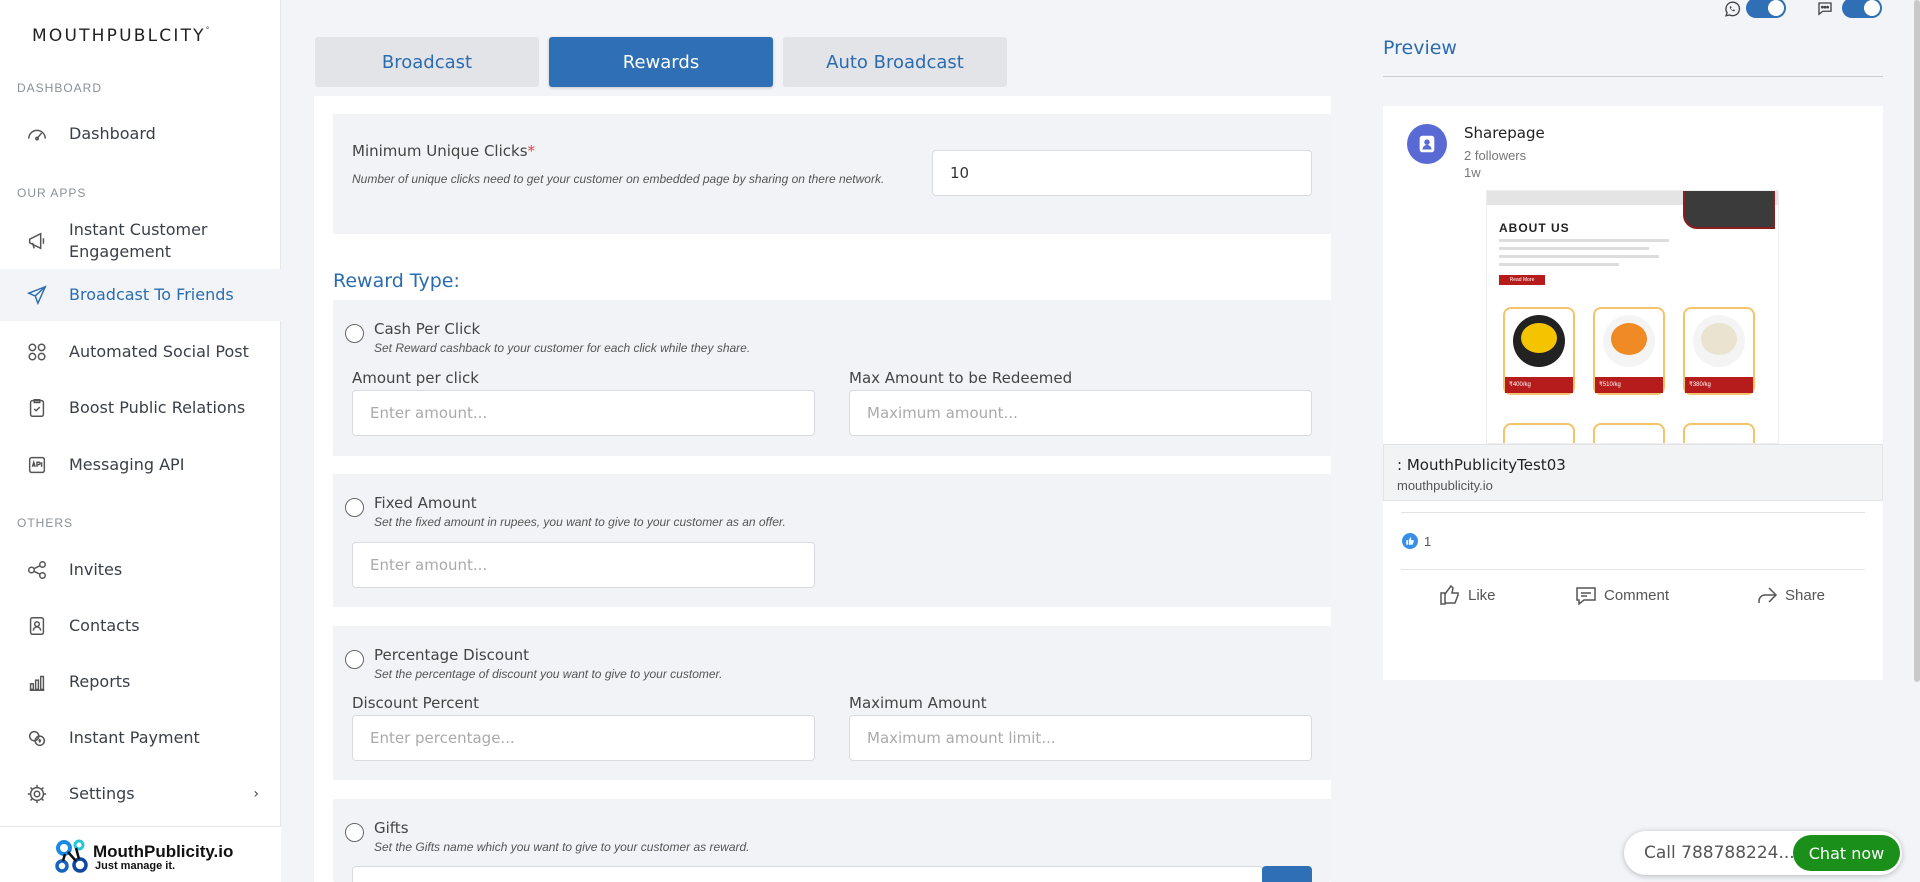 The image size is (1920, 882). Describe the element at coordinates (1445, 485) in the screenshot. I see `link-domain: mouthpublicity.io` at that location.